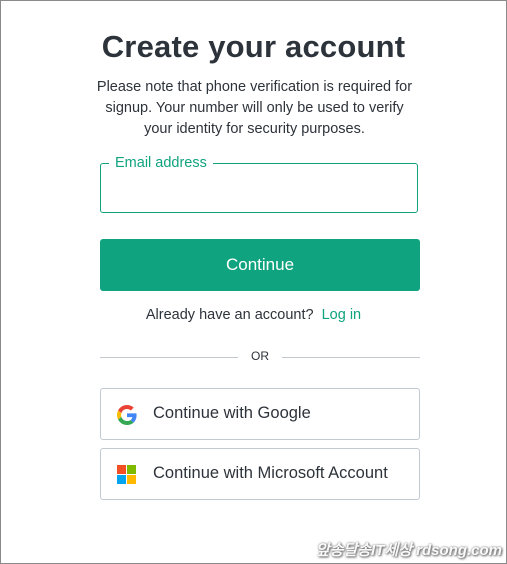 This screenshot has height=564, width=507. Describe the element at coordinates (342, 315) in the screenshot. I see `login-link: Log in` at that location.